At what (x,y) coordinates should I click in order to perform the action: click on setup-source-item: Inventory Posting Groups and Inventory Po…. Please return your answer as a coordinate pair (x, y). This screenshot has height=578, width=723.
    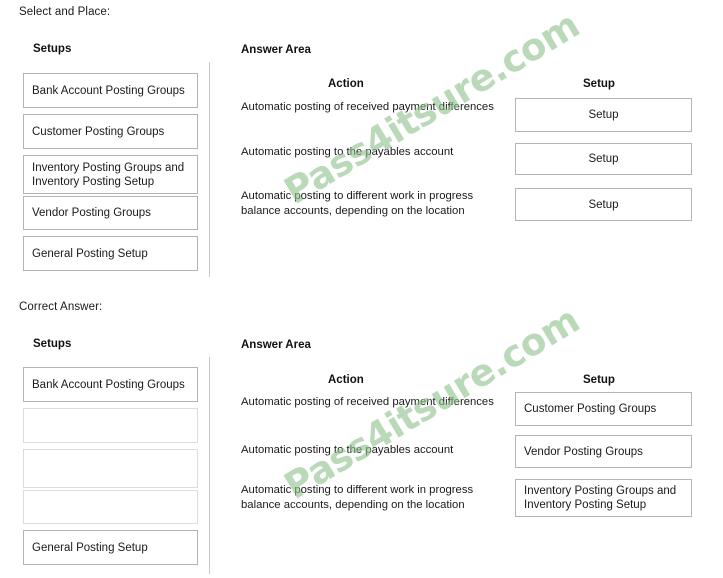
    Looking at the image, I should click on (110, 174).